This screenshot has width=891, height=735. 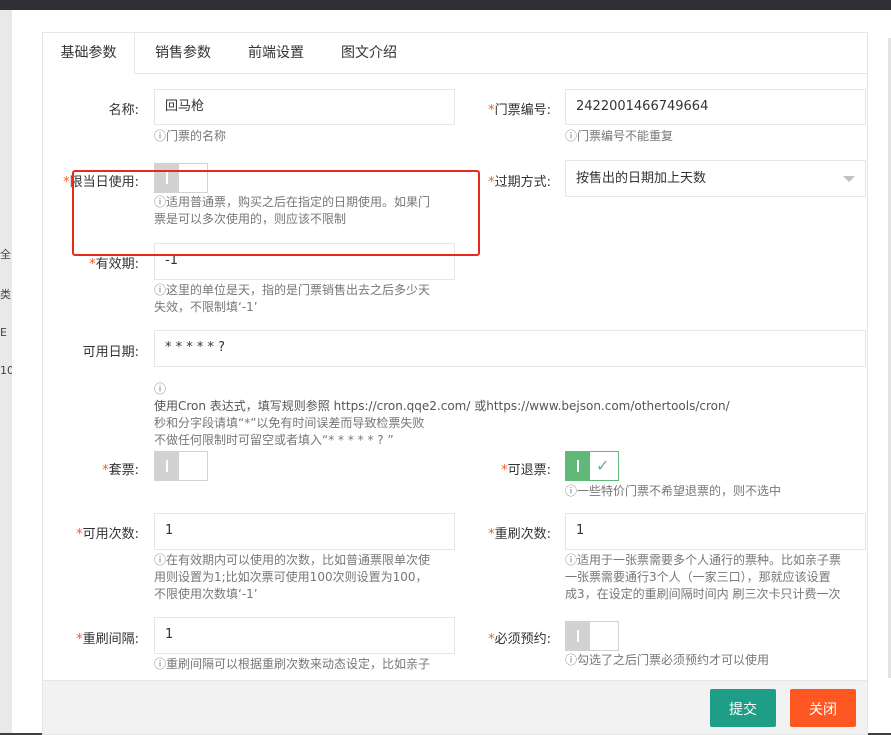 I want to click on modal-footer: 提交 关闭, so click(x=455, y=707).